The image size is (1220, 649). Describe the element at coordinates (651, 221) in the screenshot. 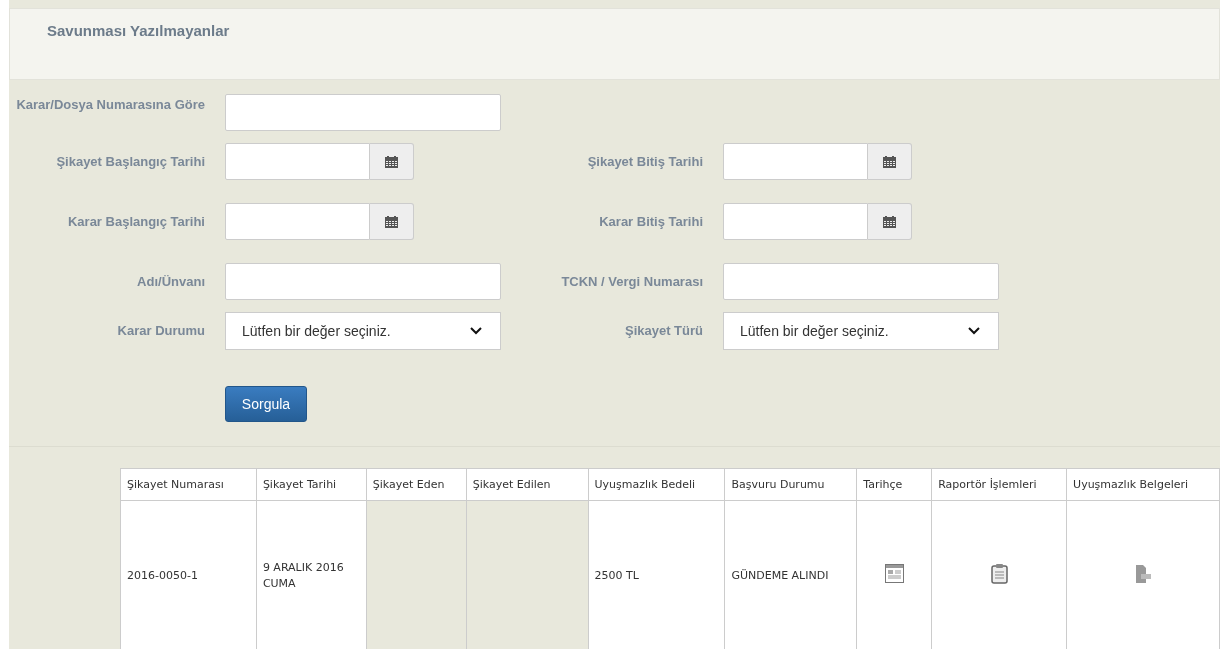

I see `field-label: Karar Bitiş Tarihi` at that location.